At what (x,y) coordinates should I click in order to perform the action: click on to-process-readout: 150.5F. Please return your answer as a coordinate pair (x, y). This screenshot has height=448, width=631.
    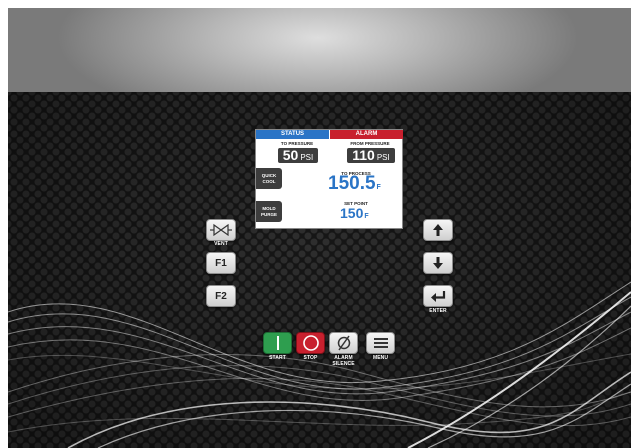
    Looking at the image, I should click on (354, 184).